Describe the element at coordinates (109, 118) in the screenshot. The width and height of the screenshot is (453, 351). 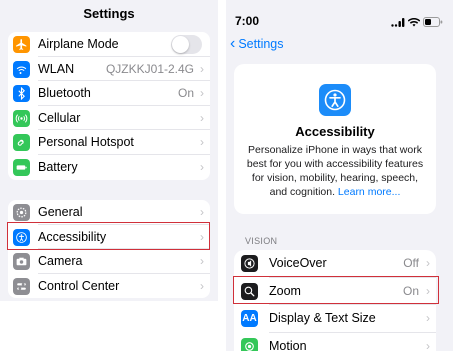
I see `settings-row-cellular: Cellular ›` at that location.